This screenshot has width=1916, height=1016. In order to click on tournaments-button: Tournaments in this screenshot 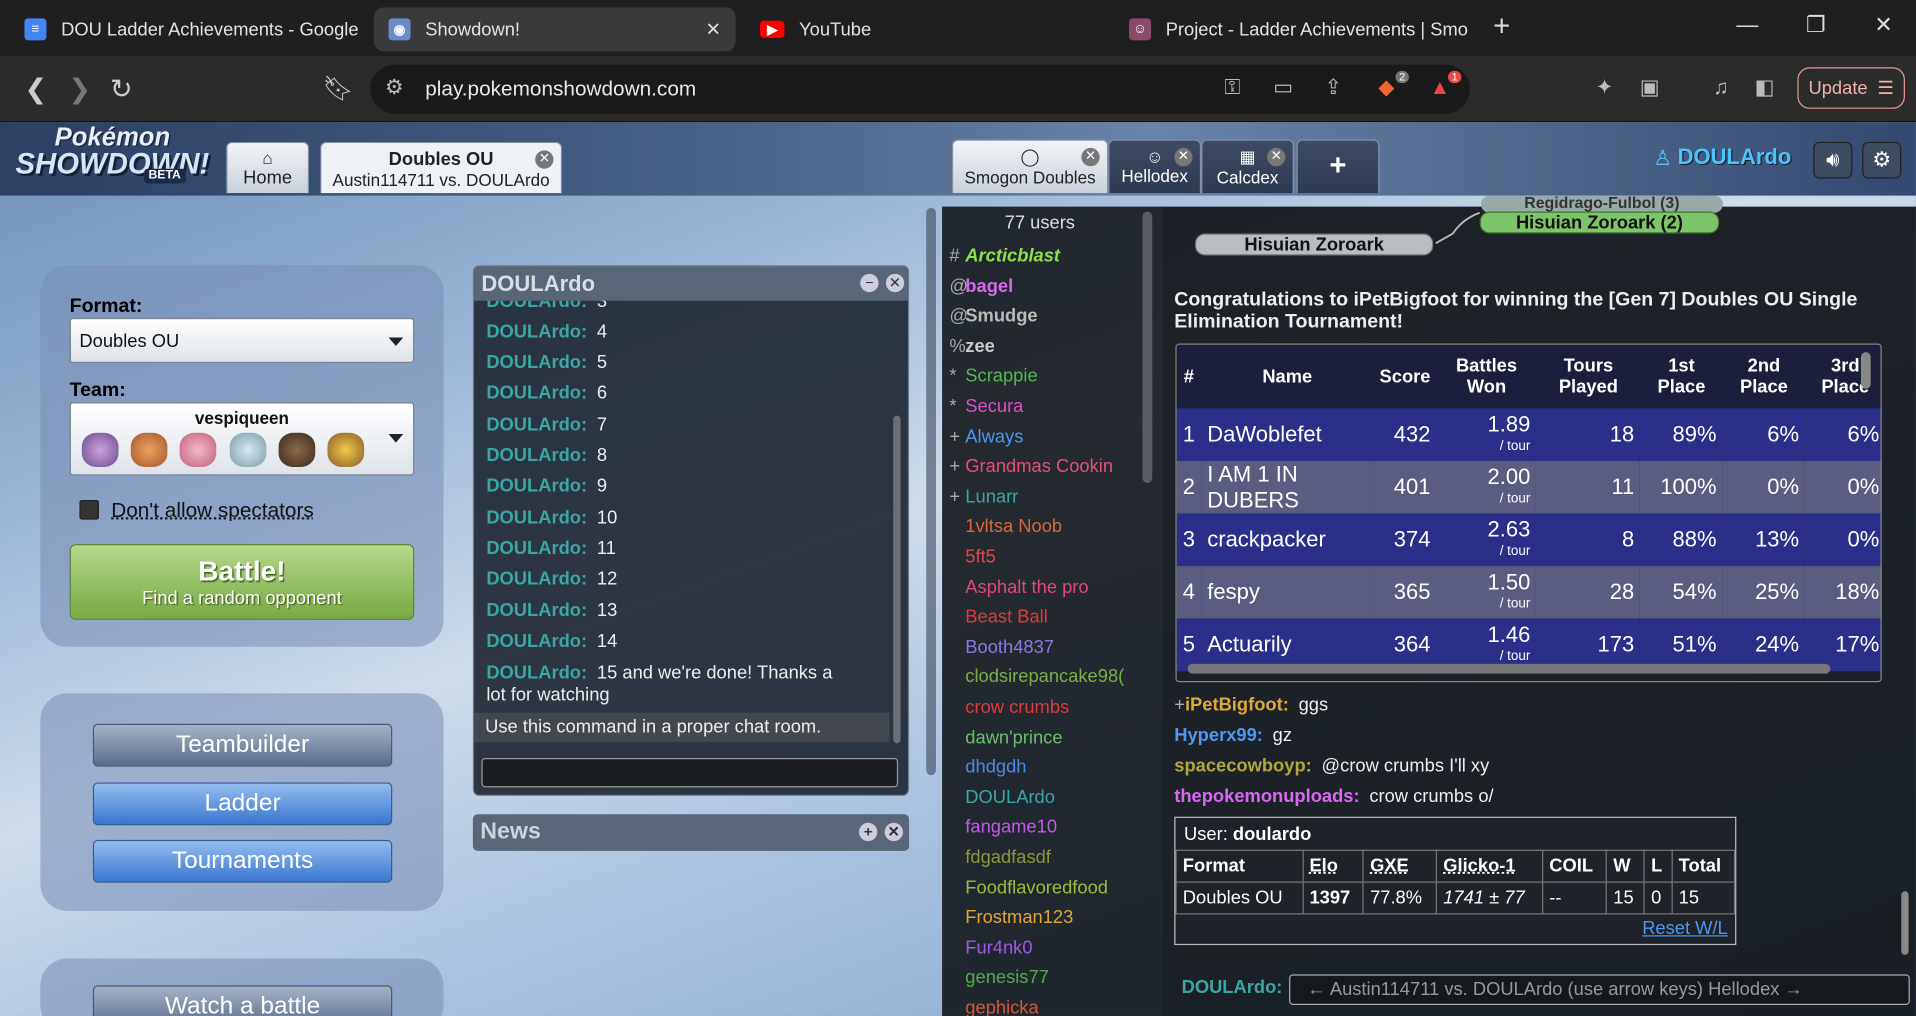, I will do `click(242, 861)`.